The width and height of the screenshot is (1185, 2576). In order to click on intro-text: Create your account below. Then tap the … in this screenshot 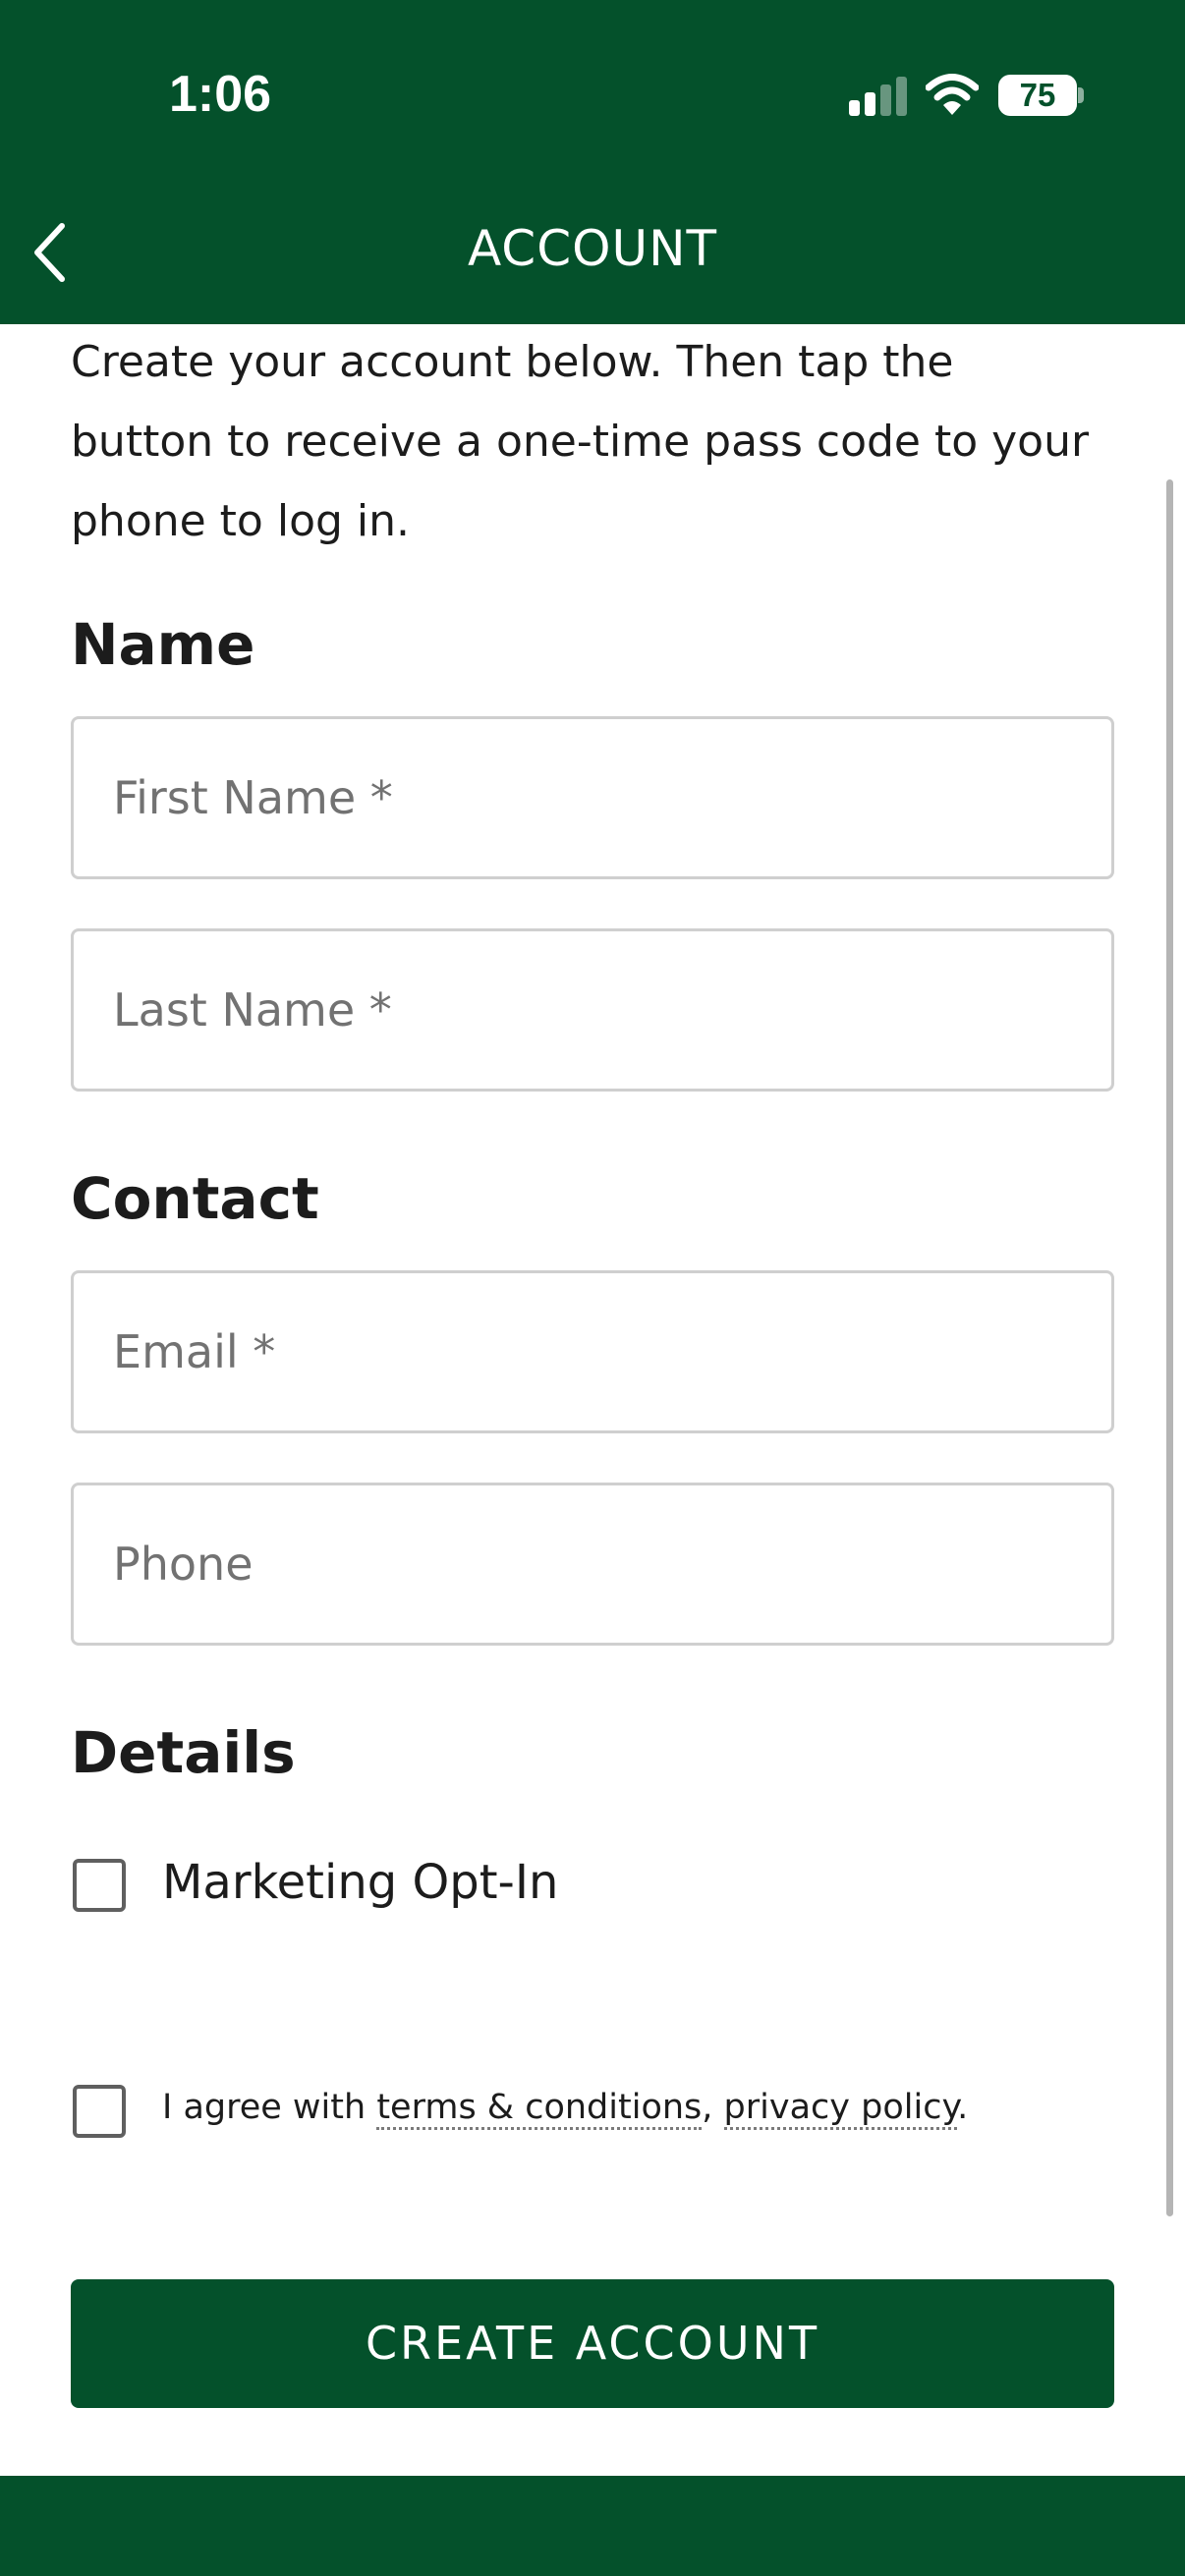, I will do `click(581, 441)`.